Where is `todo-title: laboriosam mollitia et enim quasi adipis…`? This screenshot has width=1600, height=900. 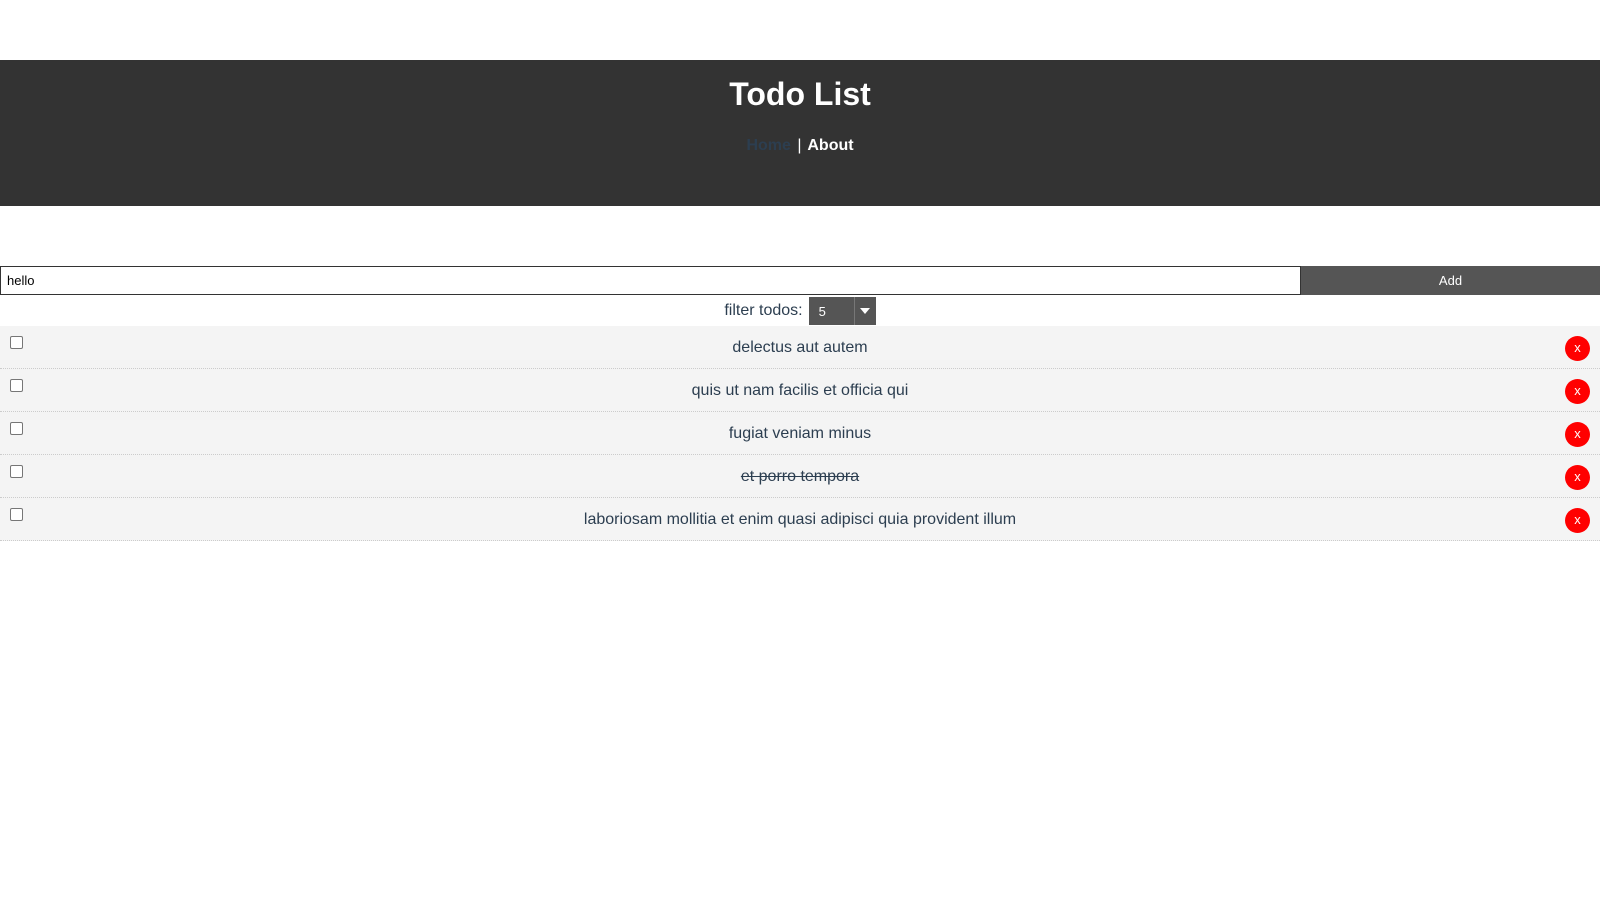
todo-title: laboriosam mollitia et enim quasi adipis… is located at coordinates (800, 519).